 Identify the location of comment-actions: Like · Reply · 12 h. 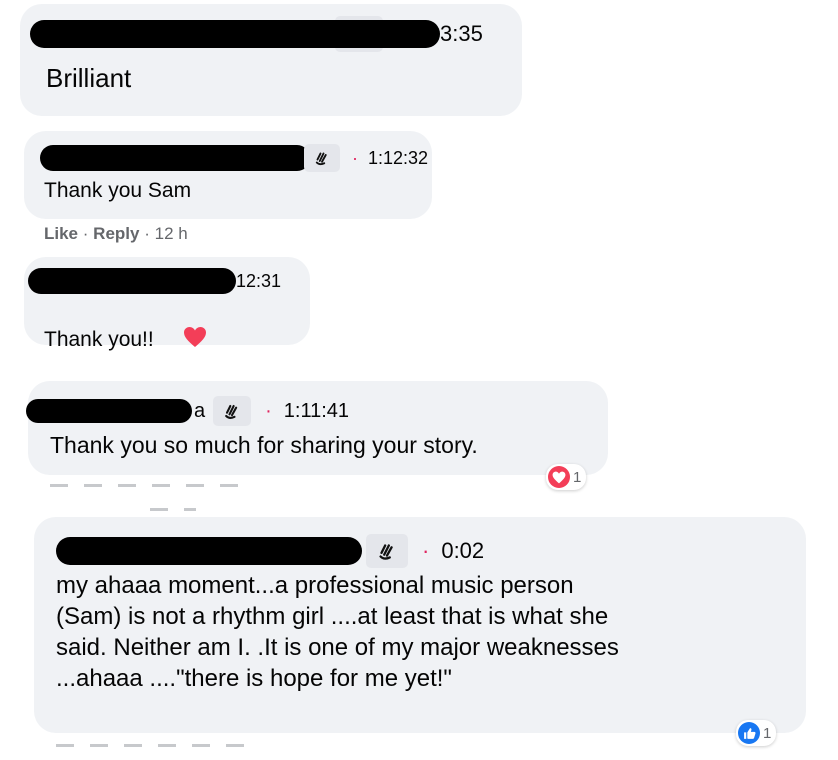
(116, 234).